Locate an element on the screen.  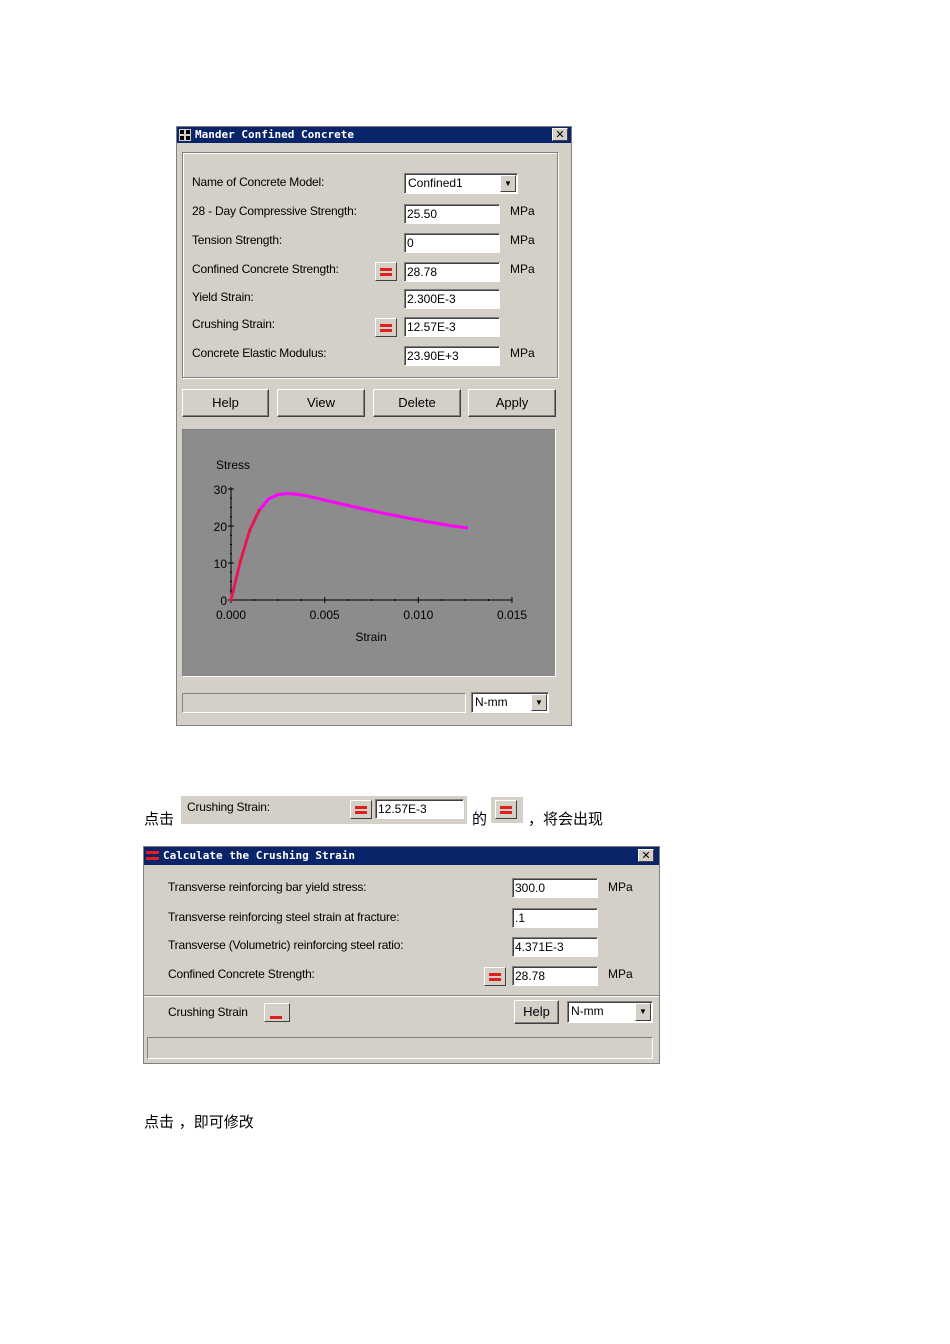
snippet-equals-icon is located at coordinates (361, 809).